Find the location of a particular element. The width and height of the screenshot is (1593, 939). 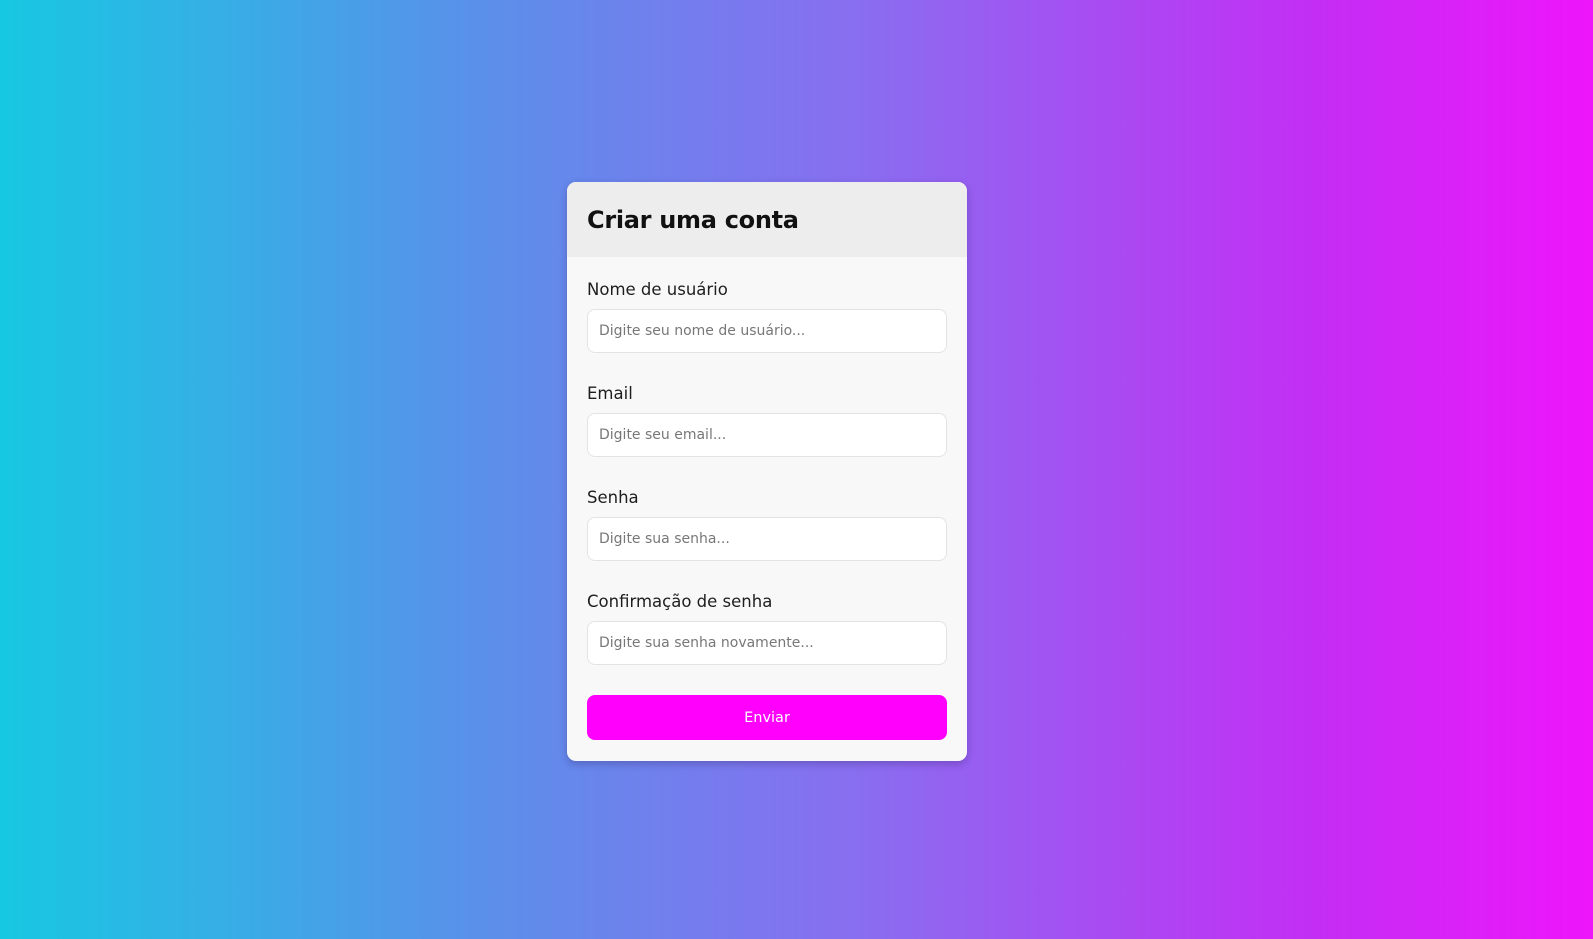

card-header: Criar uma conta is located at coordinates (767, 219).